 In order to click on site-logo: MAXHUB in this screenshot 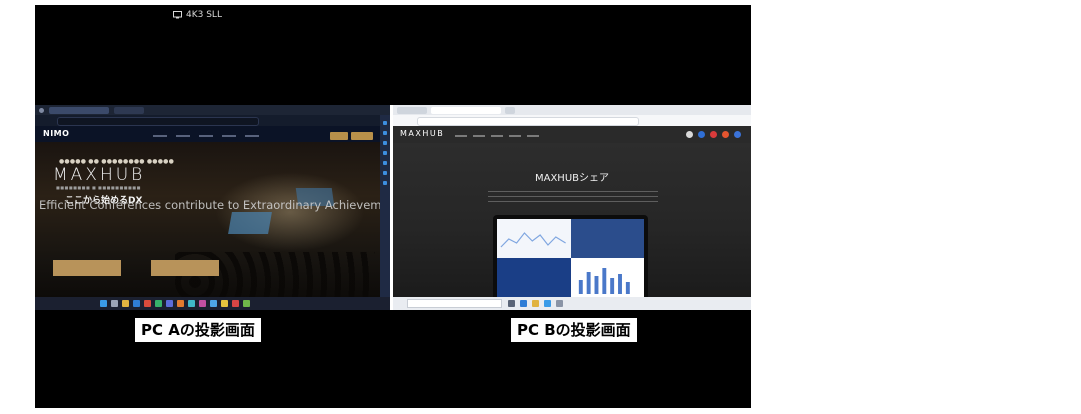, I will do `click(422, 133)`.